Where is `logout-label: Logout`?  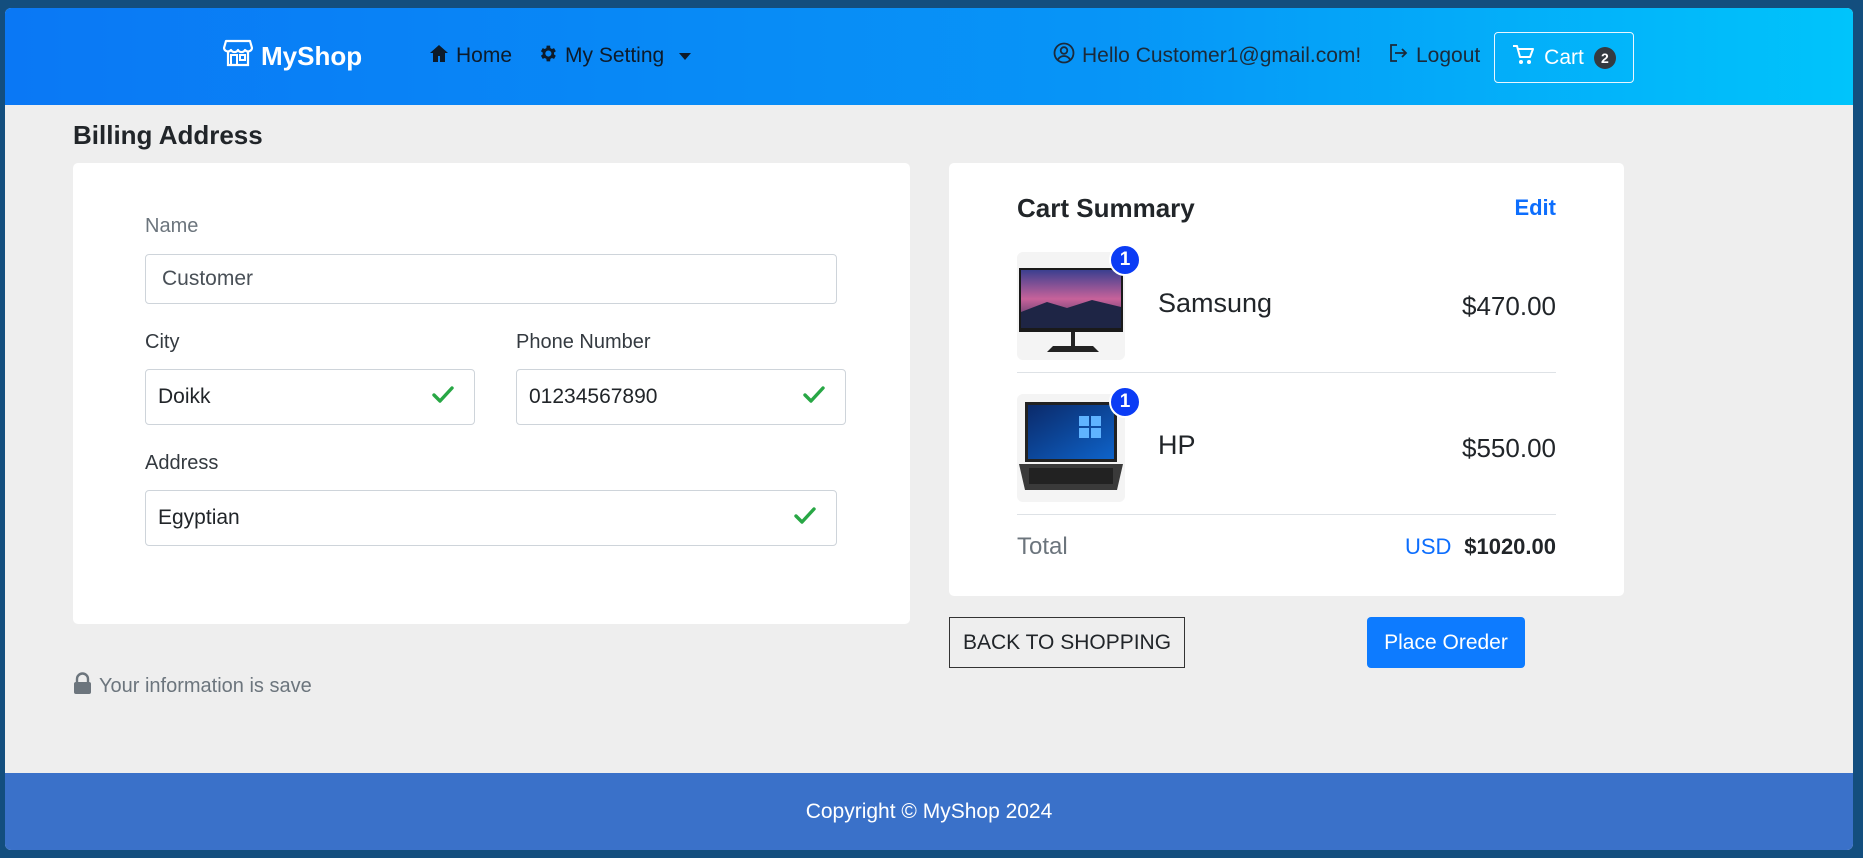
logout-label: Logout is located at coordinates (1448, 55).